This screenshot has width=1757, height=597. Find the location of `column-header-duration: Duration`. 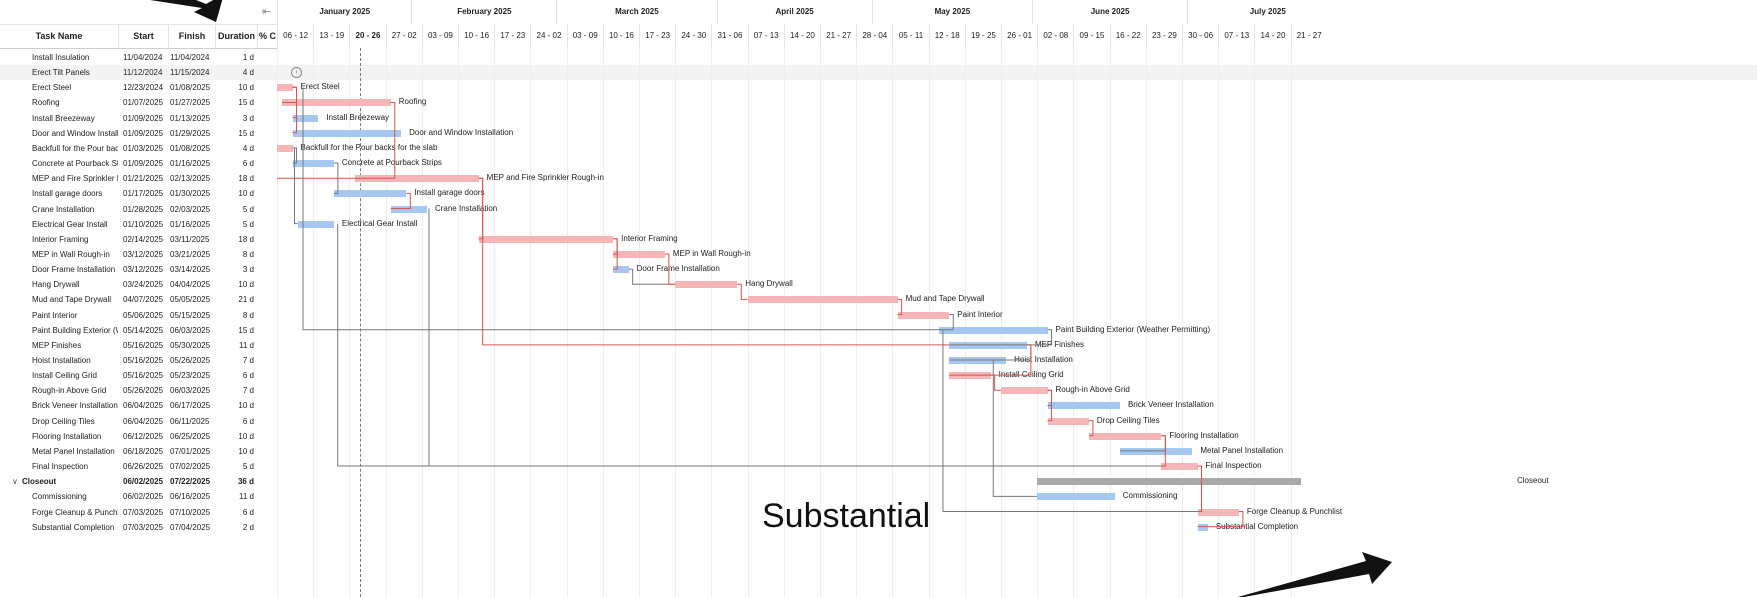

column-header-duration: Duration is located at coordinates (236, 36).